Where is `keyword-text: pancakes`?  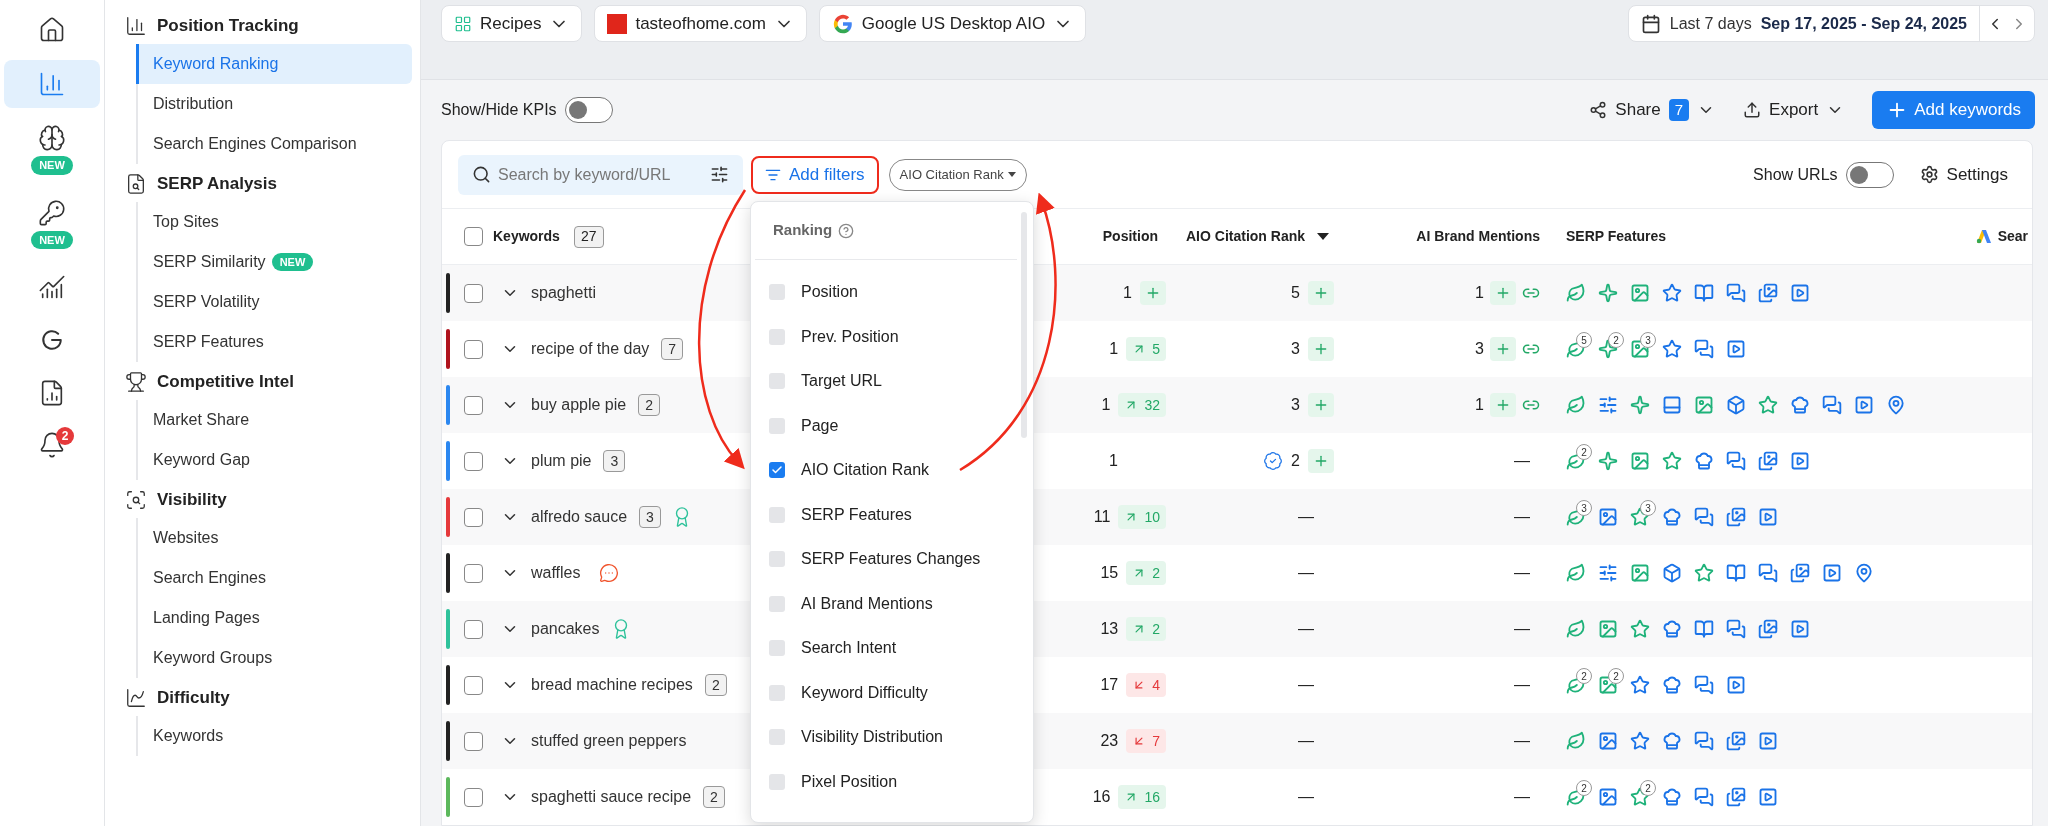 keyword-text: pancakes is located at coordinates (565, 629).